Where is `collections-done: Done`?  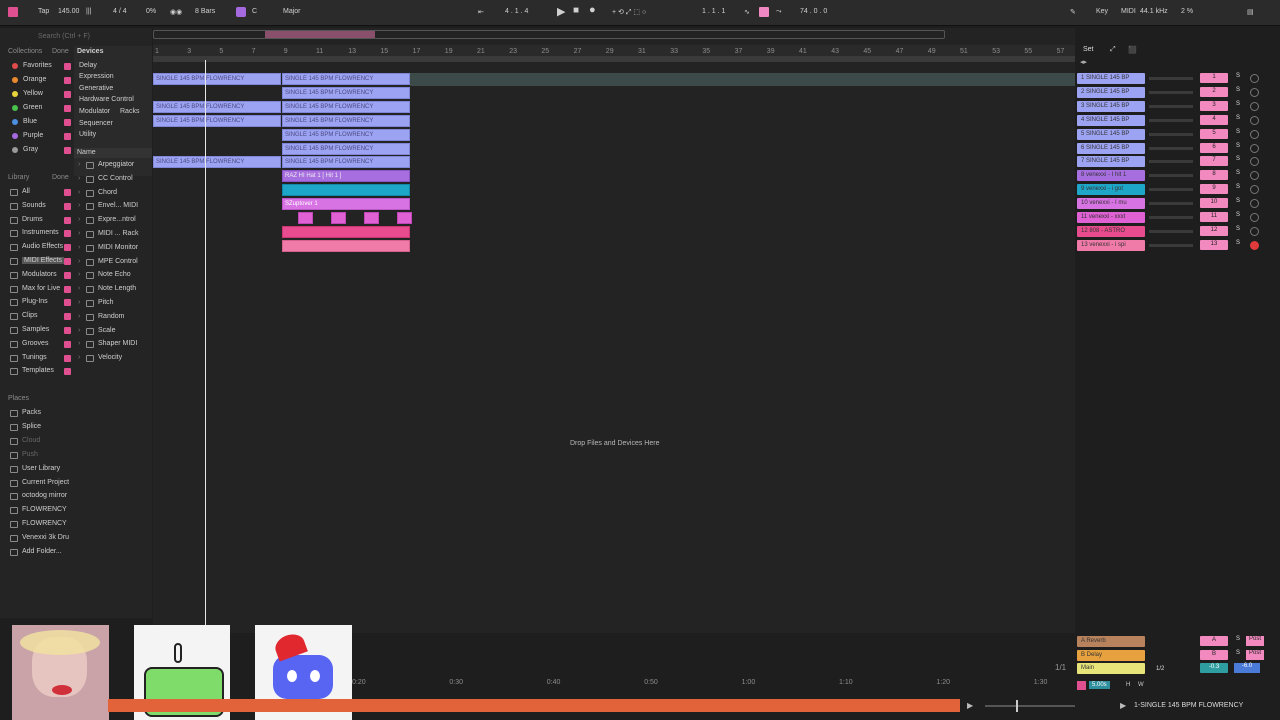 collections-done: Done is located at coordinates (60, 51).